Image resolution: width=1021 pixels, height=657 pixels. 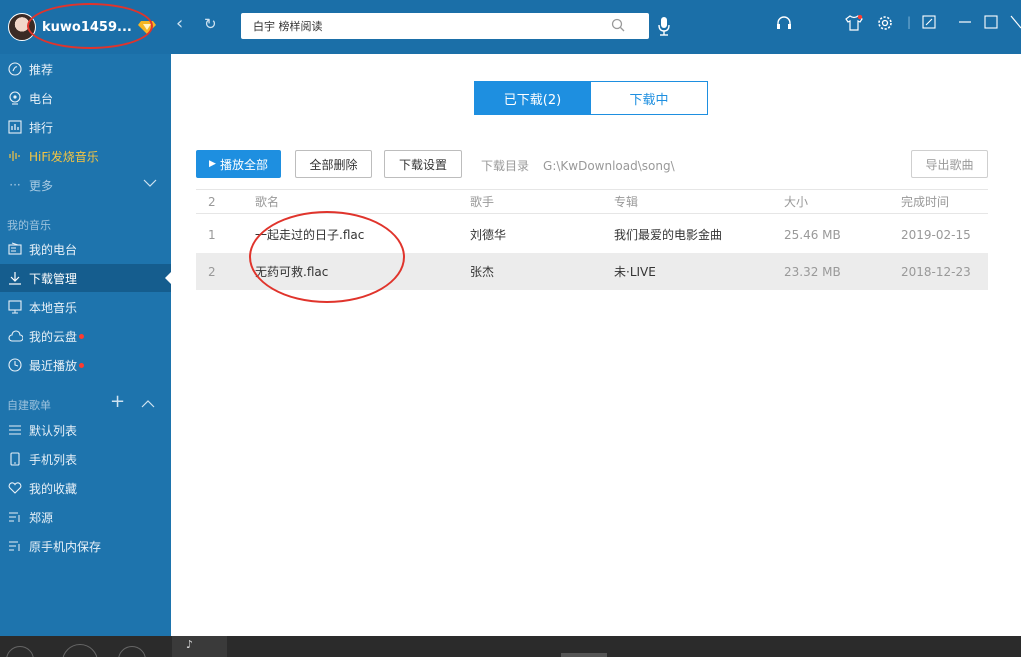 What do you see at coordinates (85, 278) in the screenshot?
I see `sidebar-item-download-manager: 下载管理` at bounding box center [85, 278].